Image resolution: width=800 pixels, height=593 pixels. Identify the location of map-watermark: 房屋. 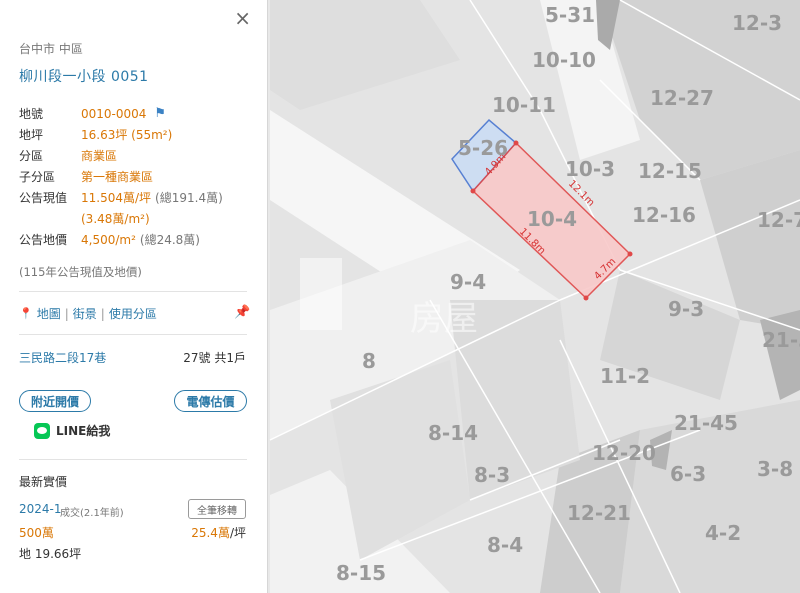
(444, 319).